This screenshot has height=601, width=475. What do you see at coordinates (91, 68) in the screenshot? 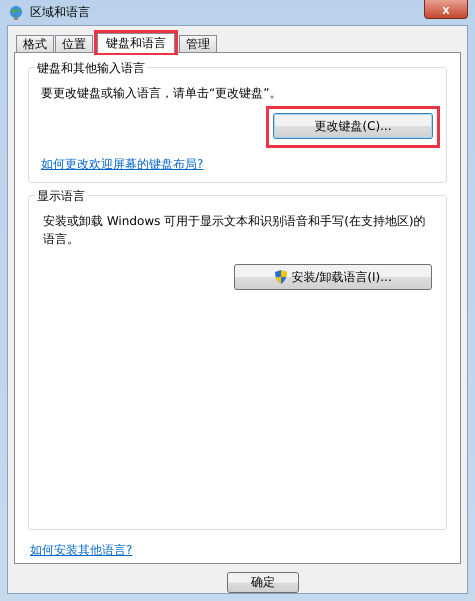
I see `group-title: 键盘和其他输入语言` at bounding box center [91, 68].